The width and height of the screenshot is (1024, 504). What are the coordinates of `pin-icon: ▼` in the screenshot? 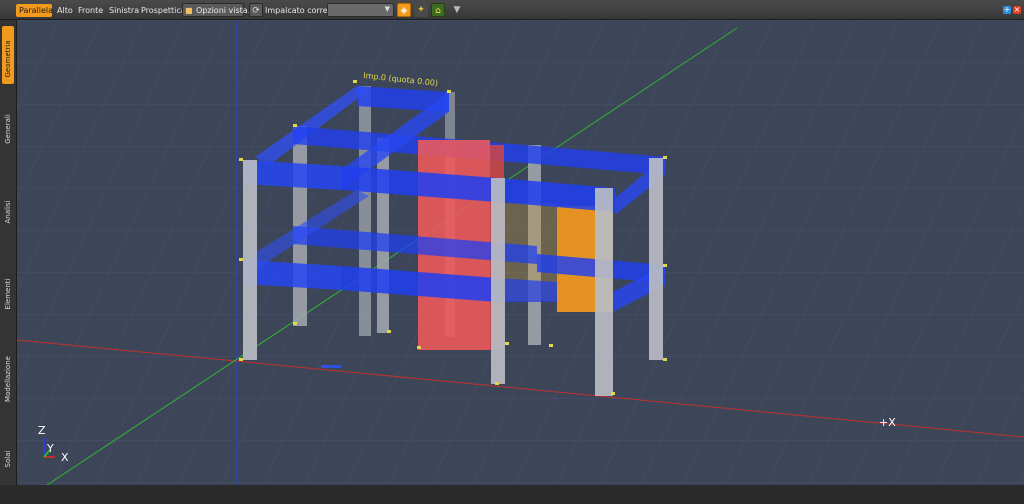 It's located at (457, 10).